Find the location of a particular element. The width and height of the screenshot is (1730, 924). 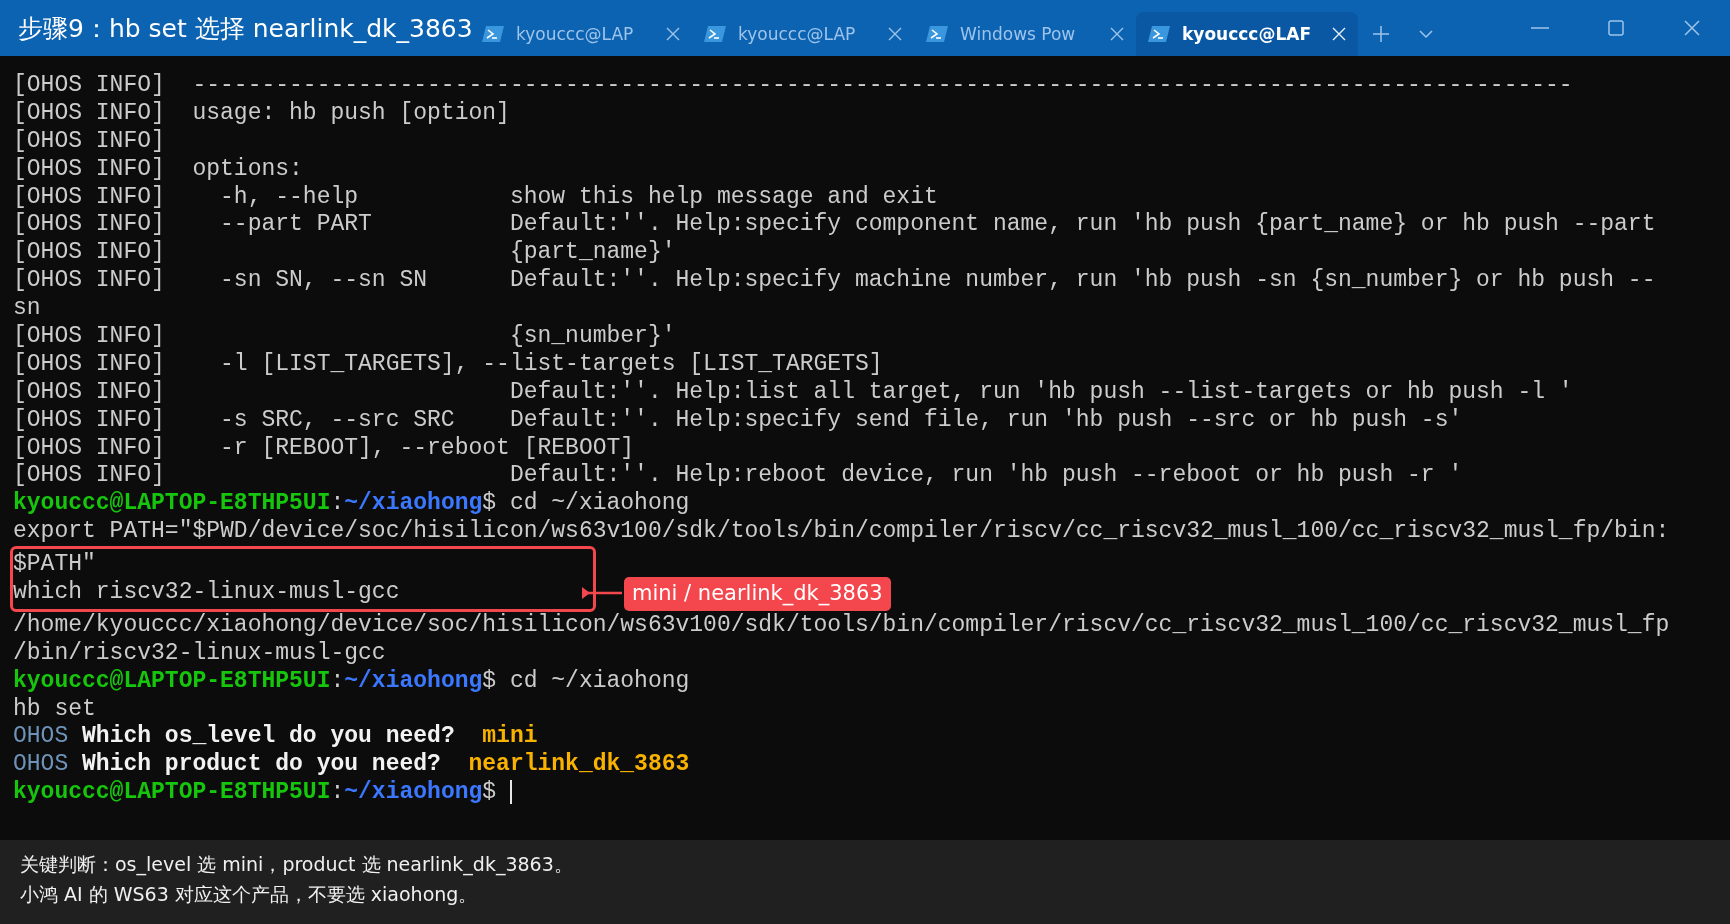

caption-text: 关键判断：os_level 选 mini，product 选 nearlink_dk_3863。 is located at coordinates (297, 865).